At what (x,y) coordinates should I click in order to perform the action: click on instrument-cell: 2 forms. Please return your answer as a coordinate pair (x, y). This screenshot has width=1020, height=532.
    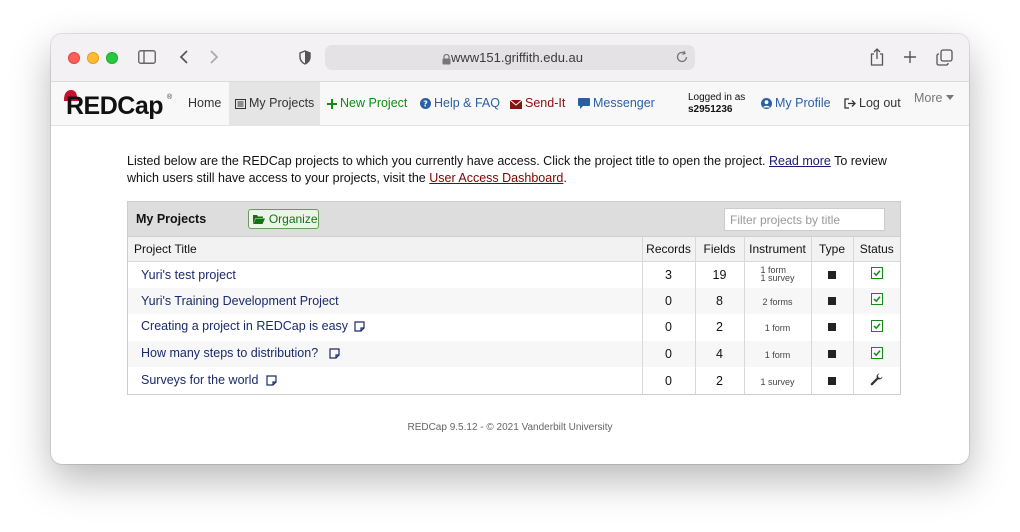
    Looking at the image, I should click on (778, 301).